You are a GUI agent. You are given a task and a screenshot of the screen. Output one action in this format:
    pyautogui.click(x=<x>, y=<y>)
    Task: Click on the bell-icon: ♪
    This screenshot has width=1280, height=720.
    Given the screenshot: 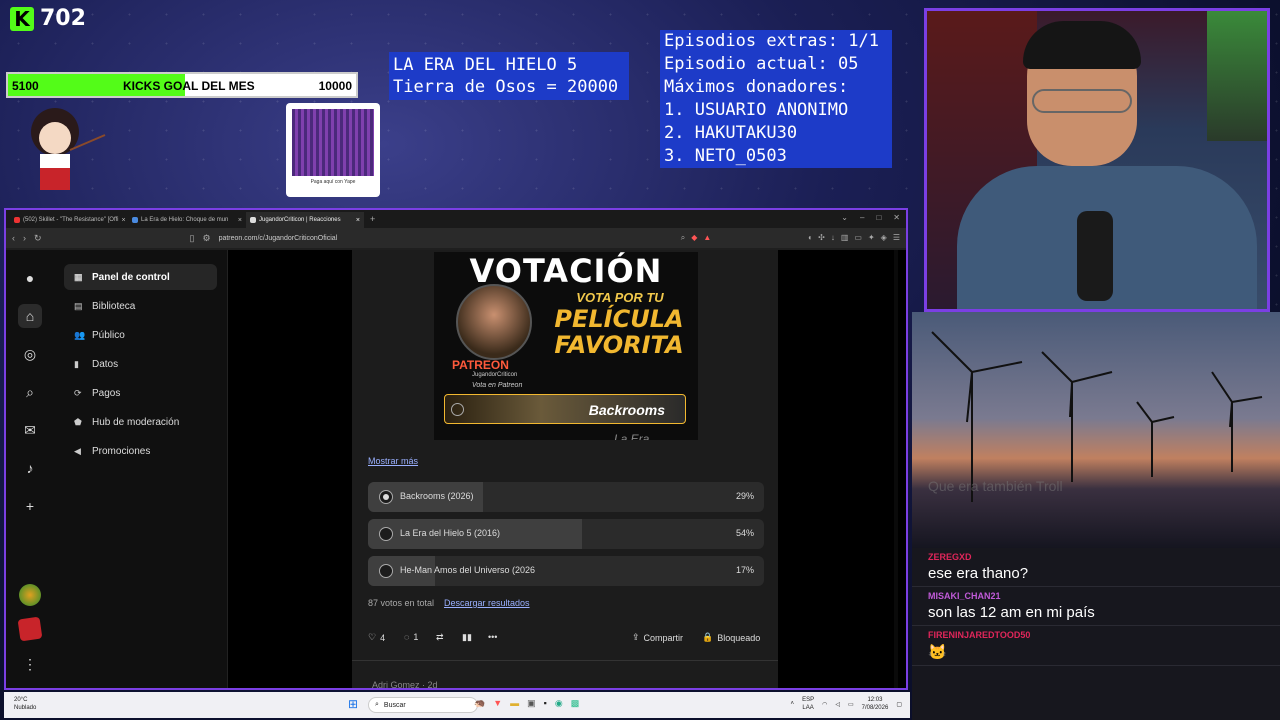 What is the action you would take?
    pyautogui.click(x=30, y=468)
    